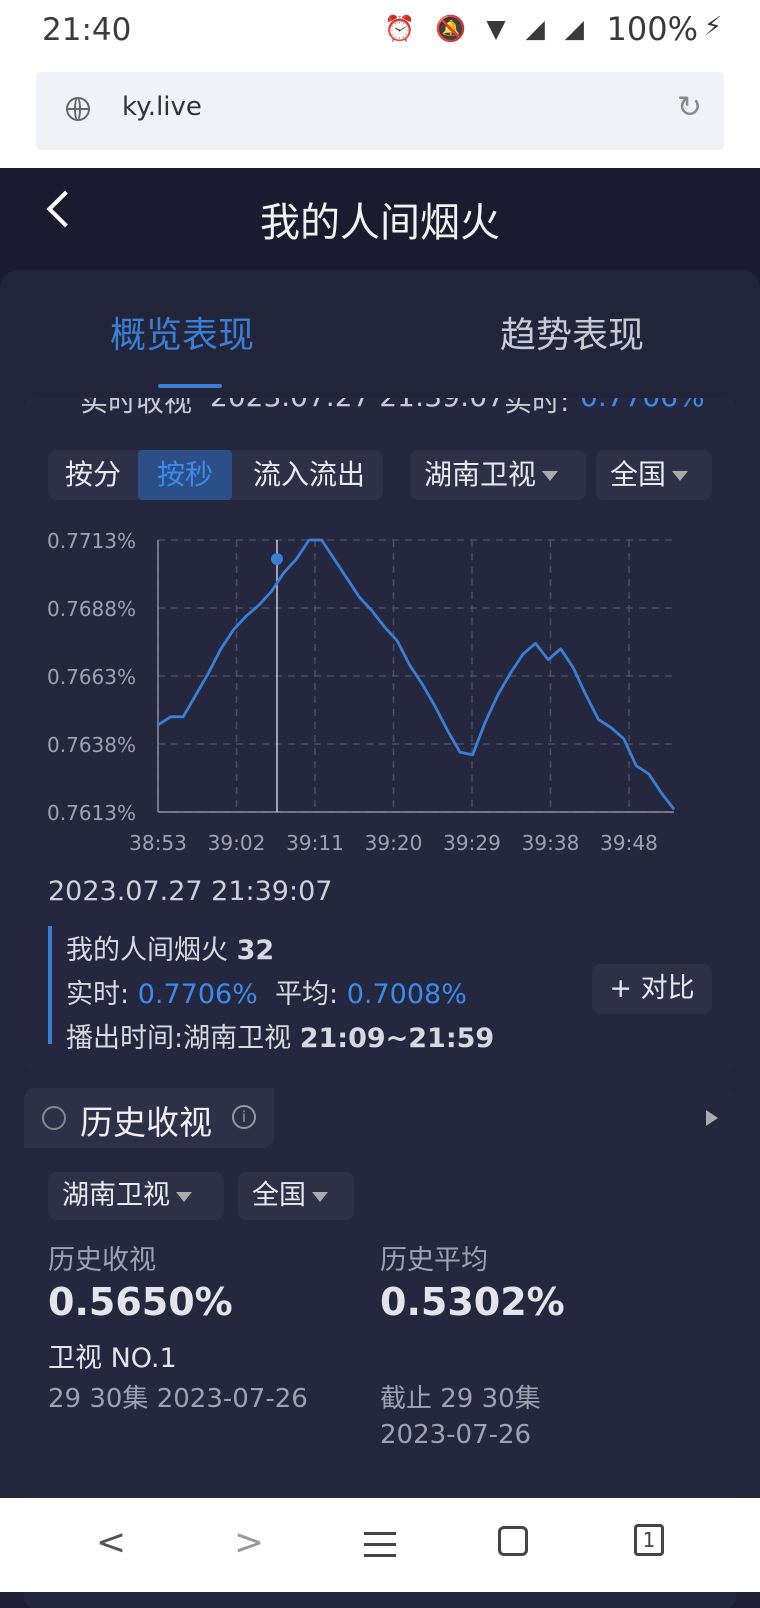  I want to click on hist-sub: 29 30集 2023-07-26, so click(178, 1399).